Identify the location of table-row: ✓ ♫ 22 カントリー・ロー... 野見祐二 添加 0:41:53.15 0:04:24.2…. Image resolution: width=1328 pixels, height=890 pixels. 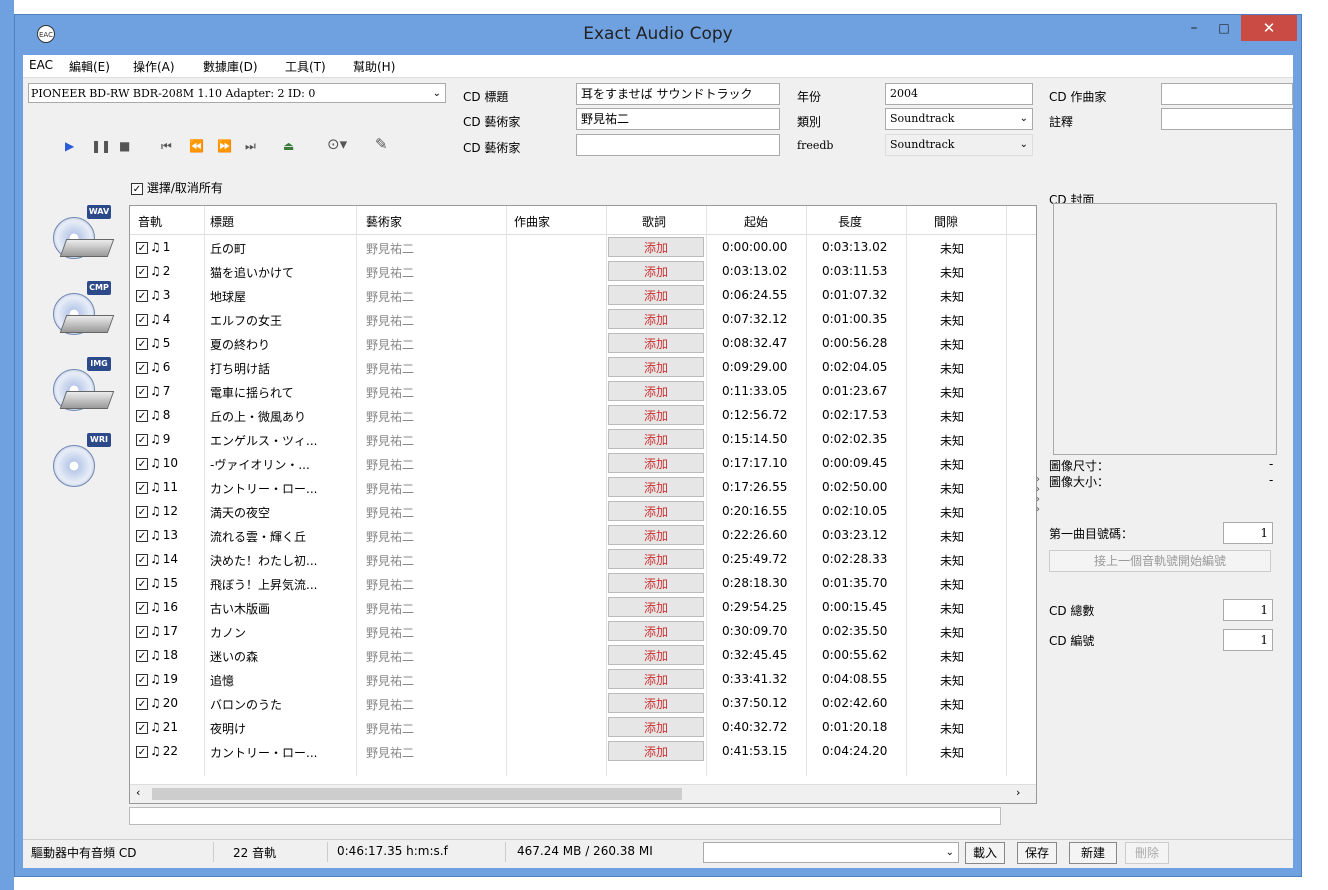
(583, 751).